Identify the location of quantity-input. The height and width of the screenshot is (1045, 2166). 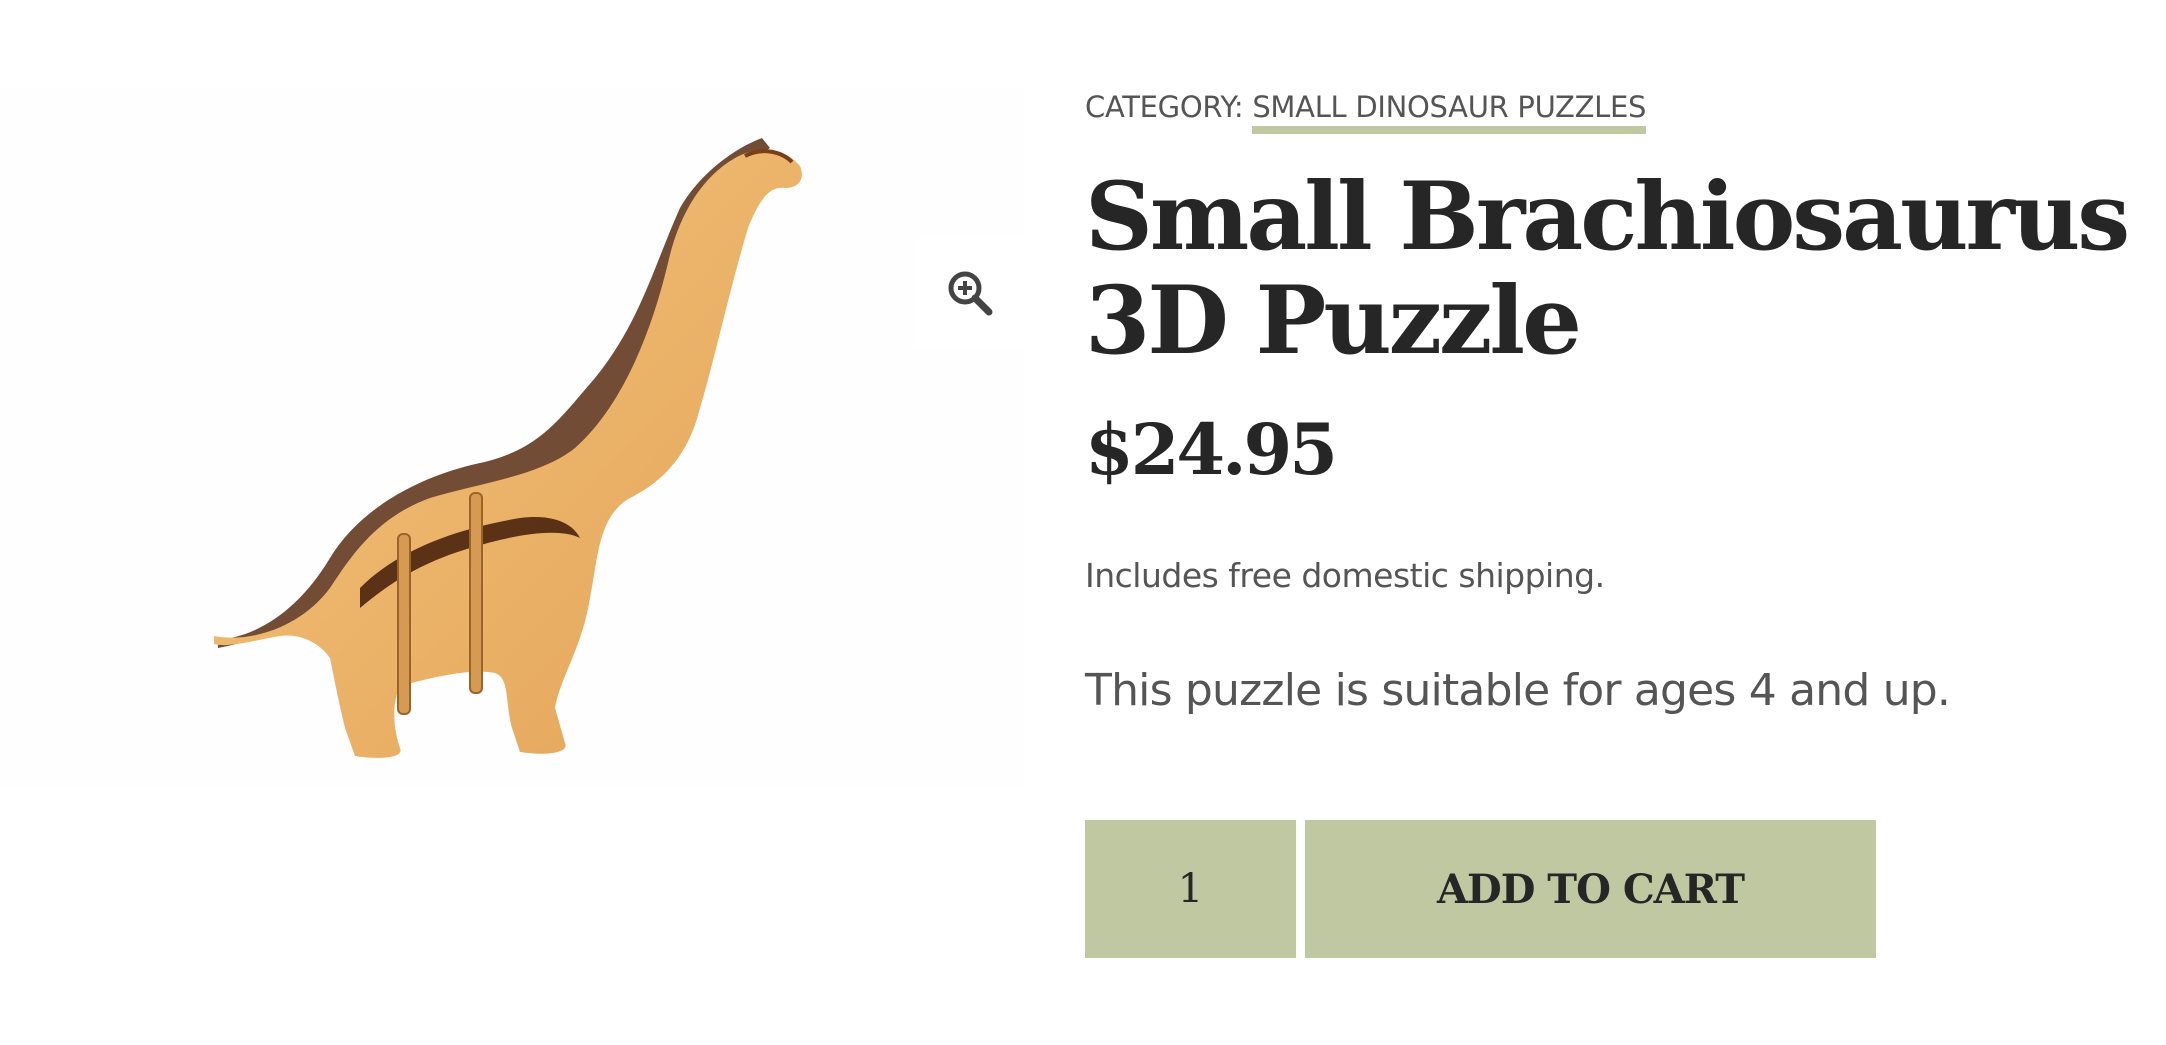
(1190, 889).